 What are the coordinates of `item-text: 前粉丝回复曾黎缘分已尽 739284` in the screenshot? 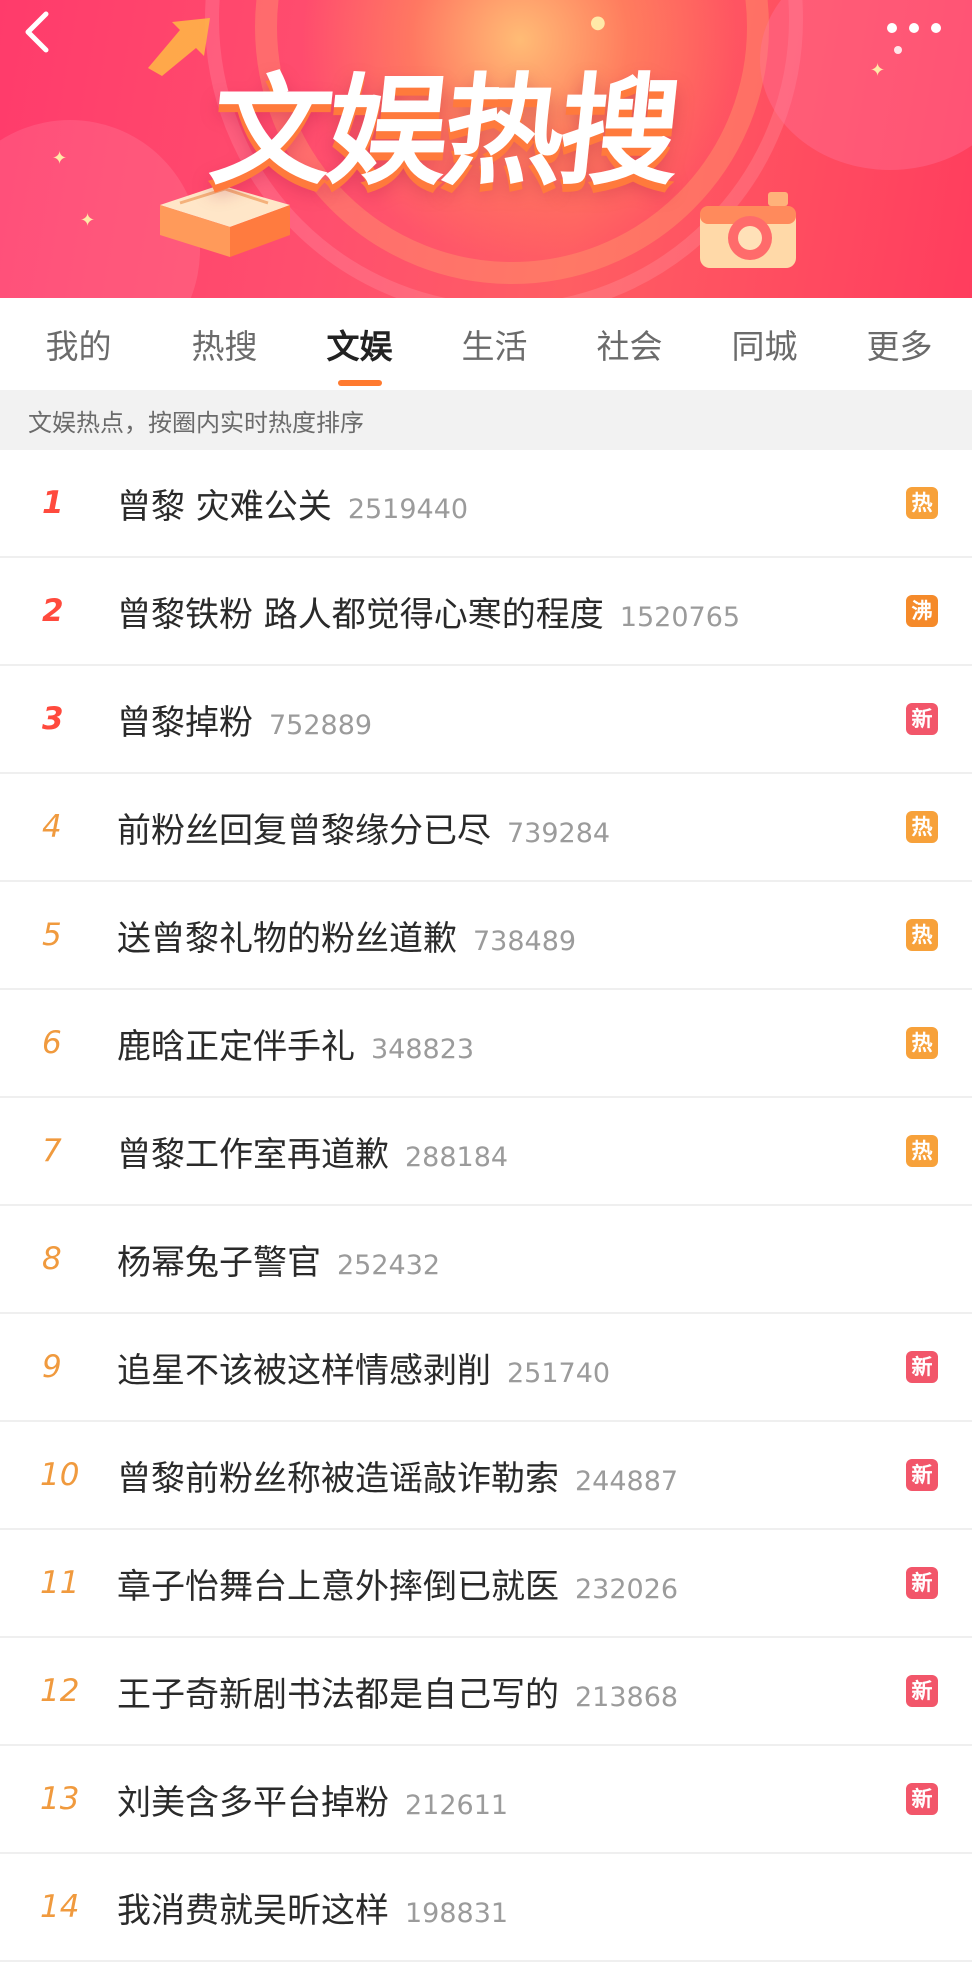 It's located at (363, 827).